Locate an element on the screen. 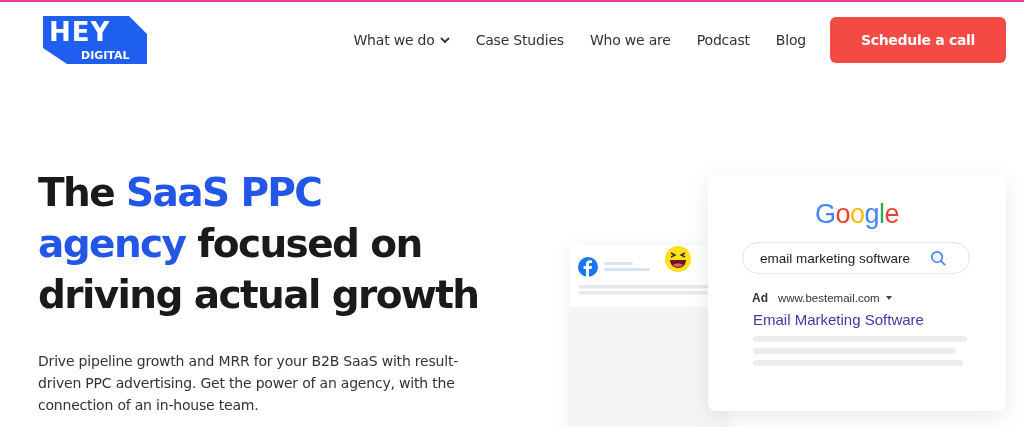 The image size is (1024, 427). intro-text: Drive pipeline growth and MRR for your B2B SaaS with result-driven PPC advertising. Get the power of an agency, with the connection of an in-house team. is located at coordinates (249, 383).